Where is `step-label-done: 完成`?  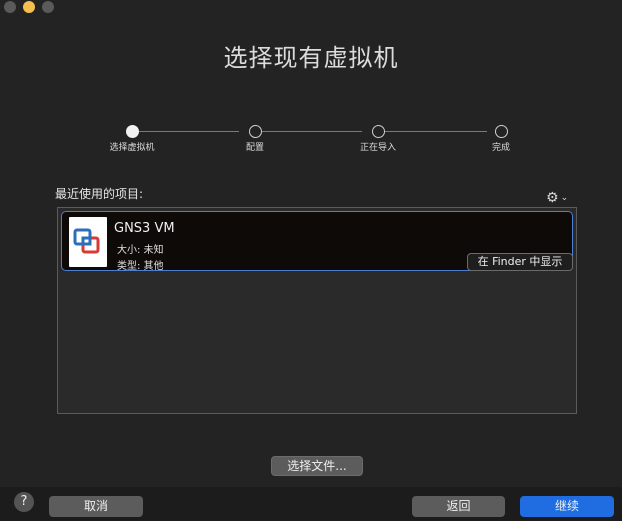
step-label-done: 完成 is located at coordinates (500, 148).